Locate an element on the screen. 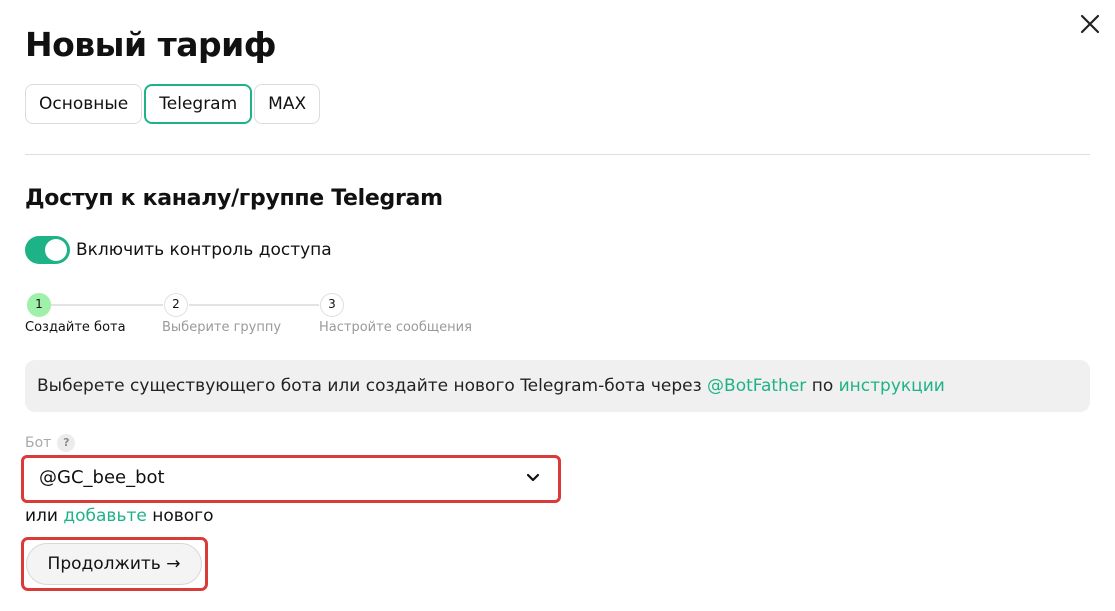 The height and width of the screenshot is (611, 1115). bot-select-value: @GC_bee_bot is located at coordinates (102, 477).